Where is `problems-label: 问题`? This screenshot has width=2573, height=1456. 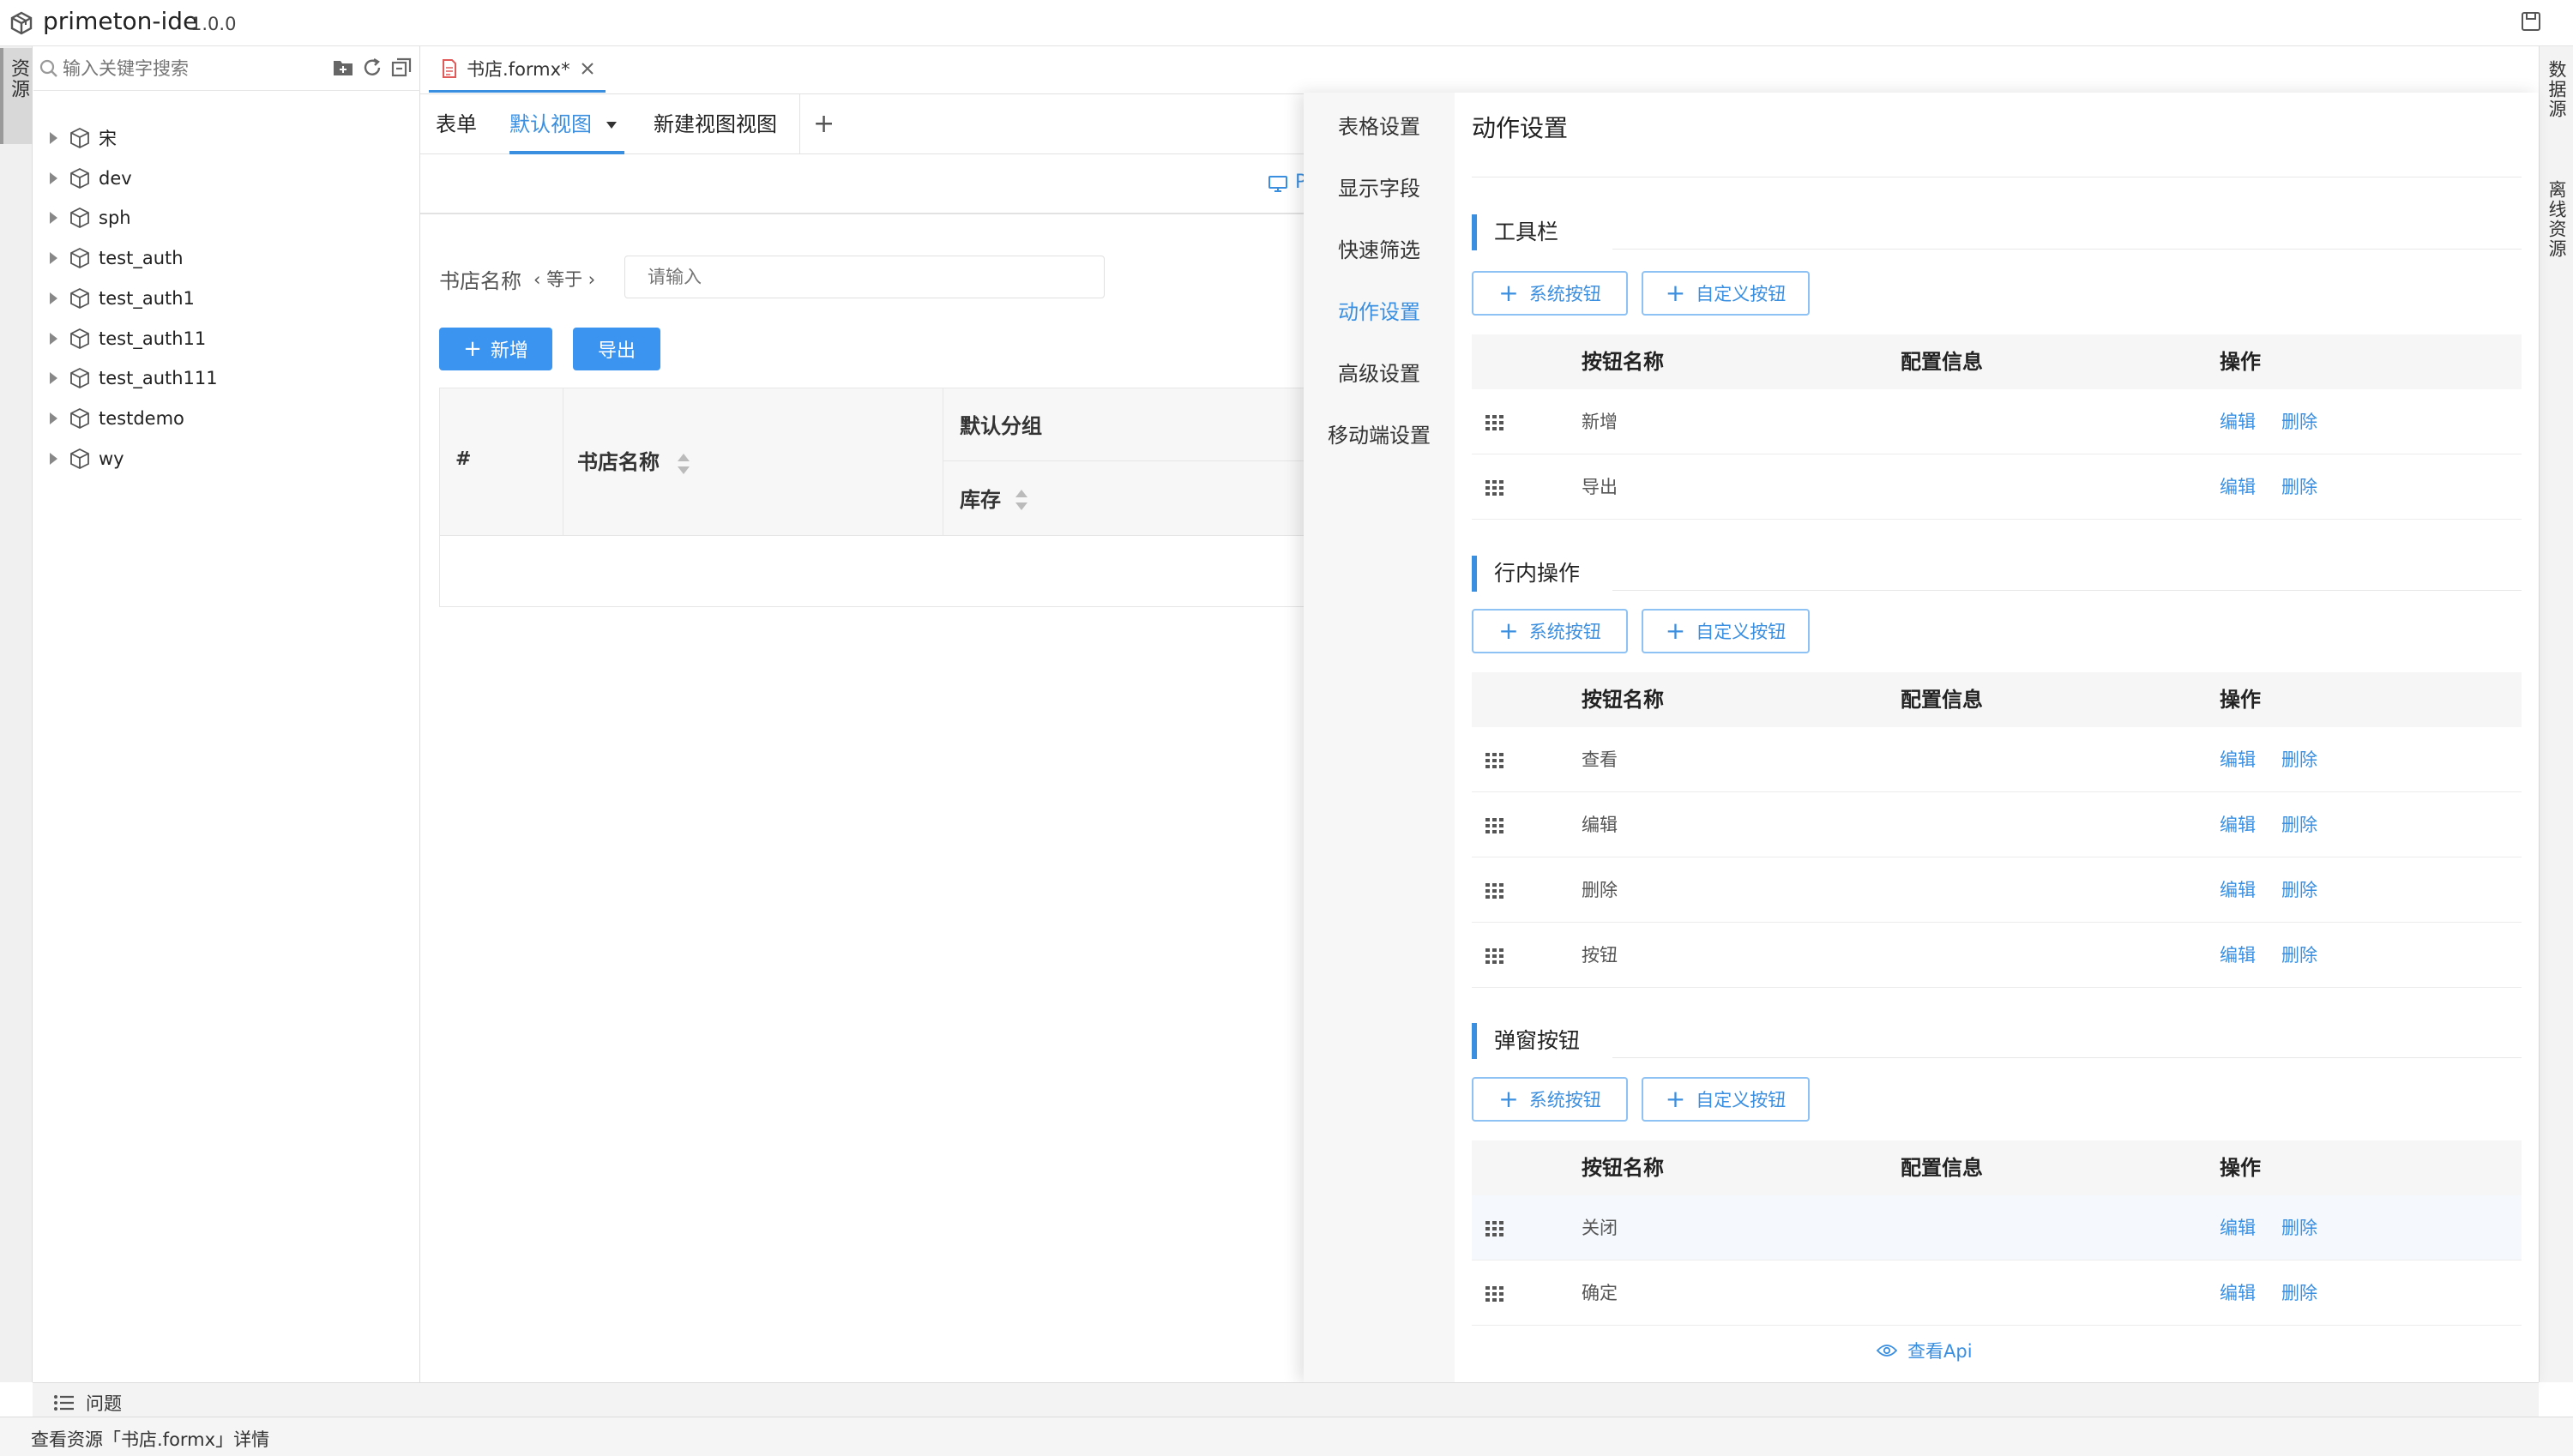 problems-label: 问题 is located at coordinates (104, 1403).